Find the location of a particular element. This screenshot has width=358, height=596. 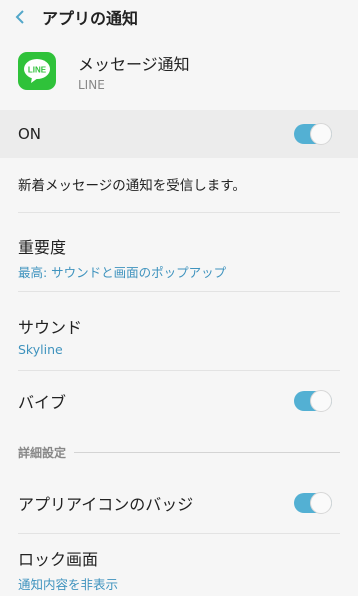

lock-screen-value: 通知内容を非表示 is located at coordinates (68, 584).